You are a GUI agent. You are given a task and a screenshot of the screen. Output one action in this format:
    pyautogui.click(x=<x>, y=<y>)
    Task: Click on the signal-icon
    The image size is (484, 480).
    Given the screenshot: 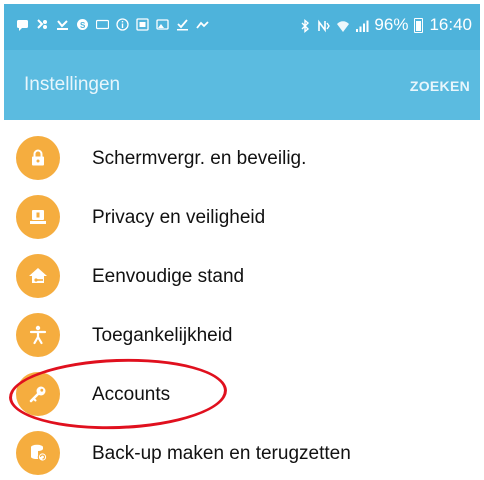 What is the action you would take?
    pyautogui.click(x=362, y=25)
    